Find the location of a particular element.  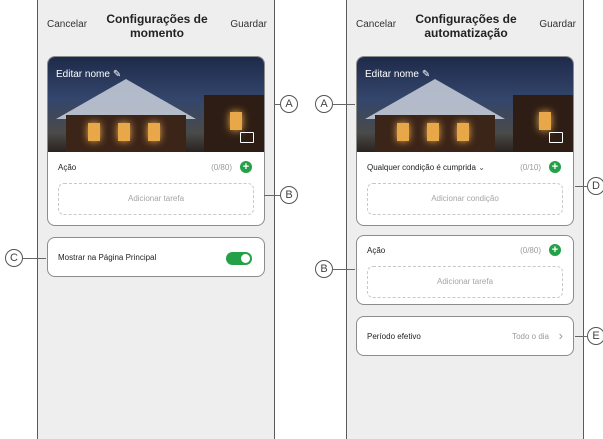

page-title: Configurações de automatização is located at coordinates (466, 26).